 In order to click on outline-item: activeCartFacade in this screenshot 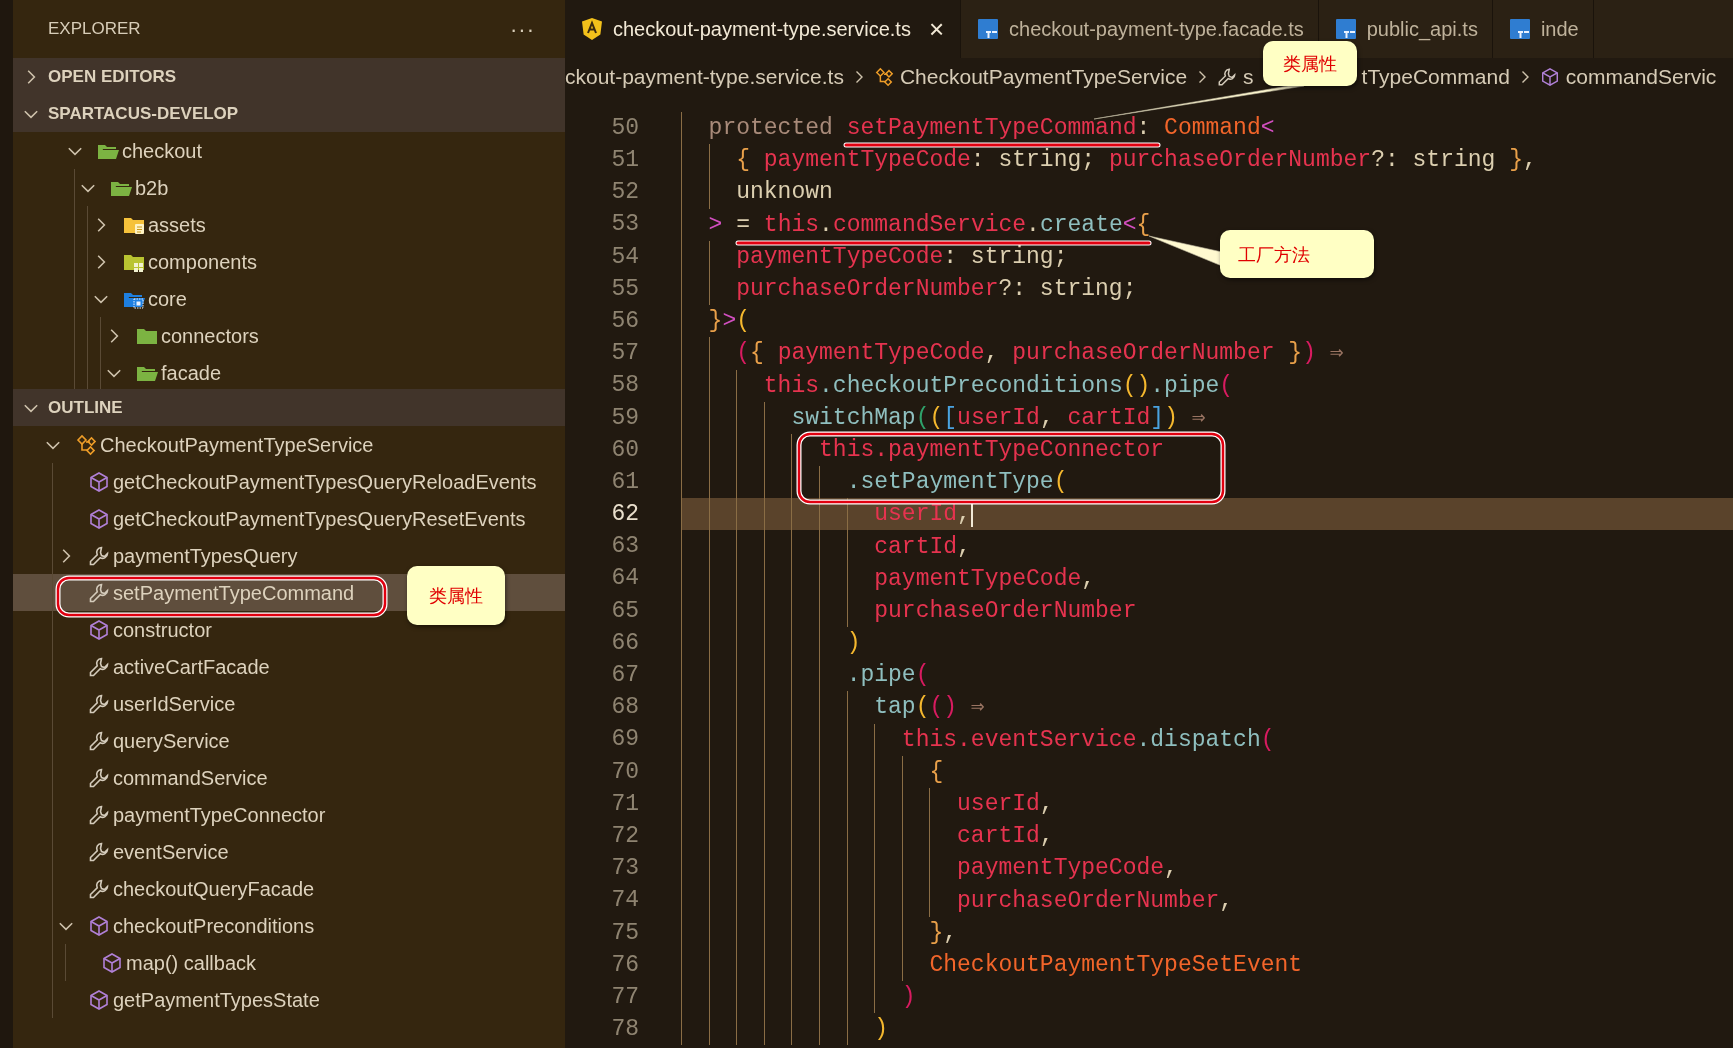, I will do `click(289, 666)`.